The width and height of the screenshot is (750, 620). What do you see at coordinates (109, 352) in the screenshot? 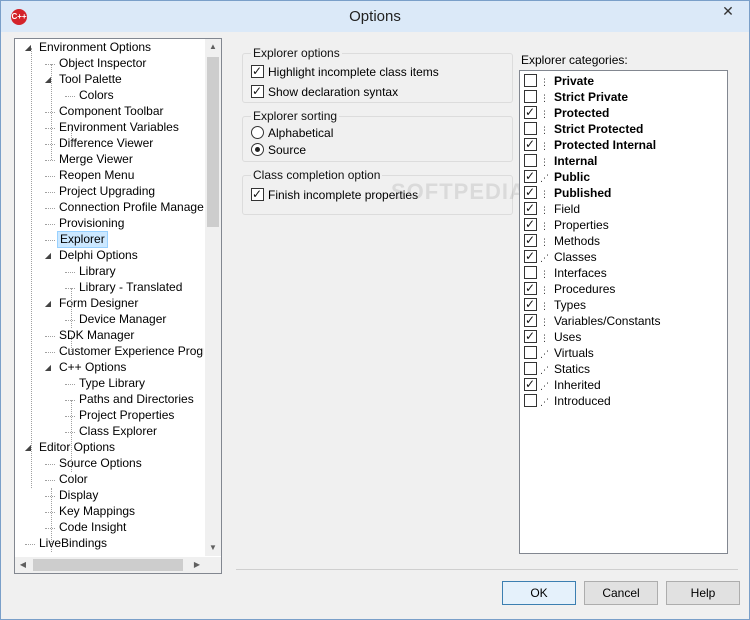
I see `tree-item: Customer Experience Program` at bounding box center [109, 352].